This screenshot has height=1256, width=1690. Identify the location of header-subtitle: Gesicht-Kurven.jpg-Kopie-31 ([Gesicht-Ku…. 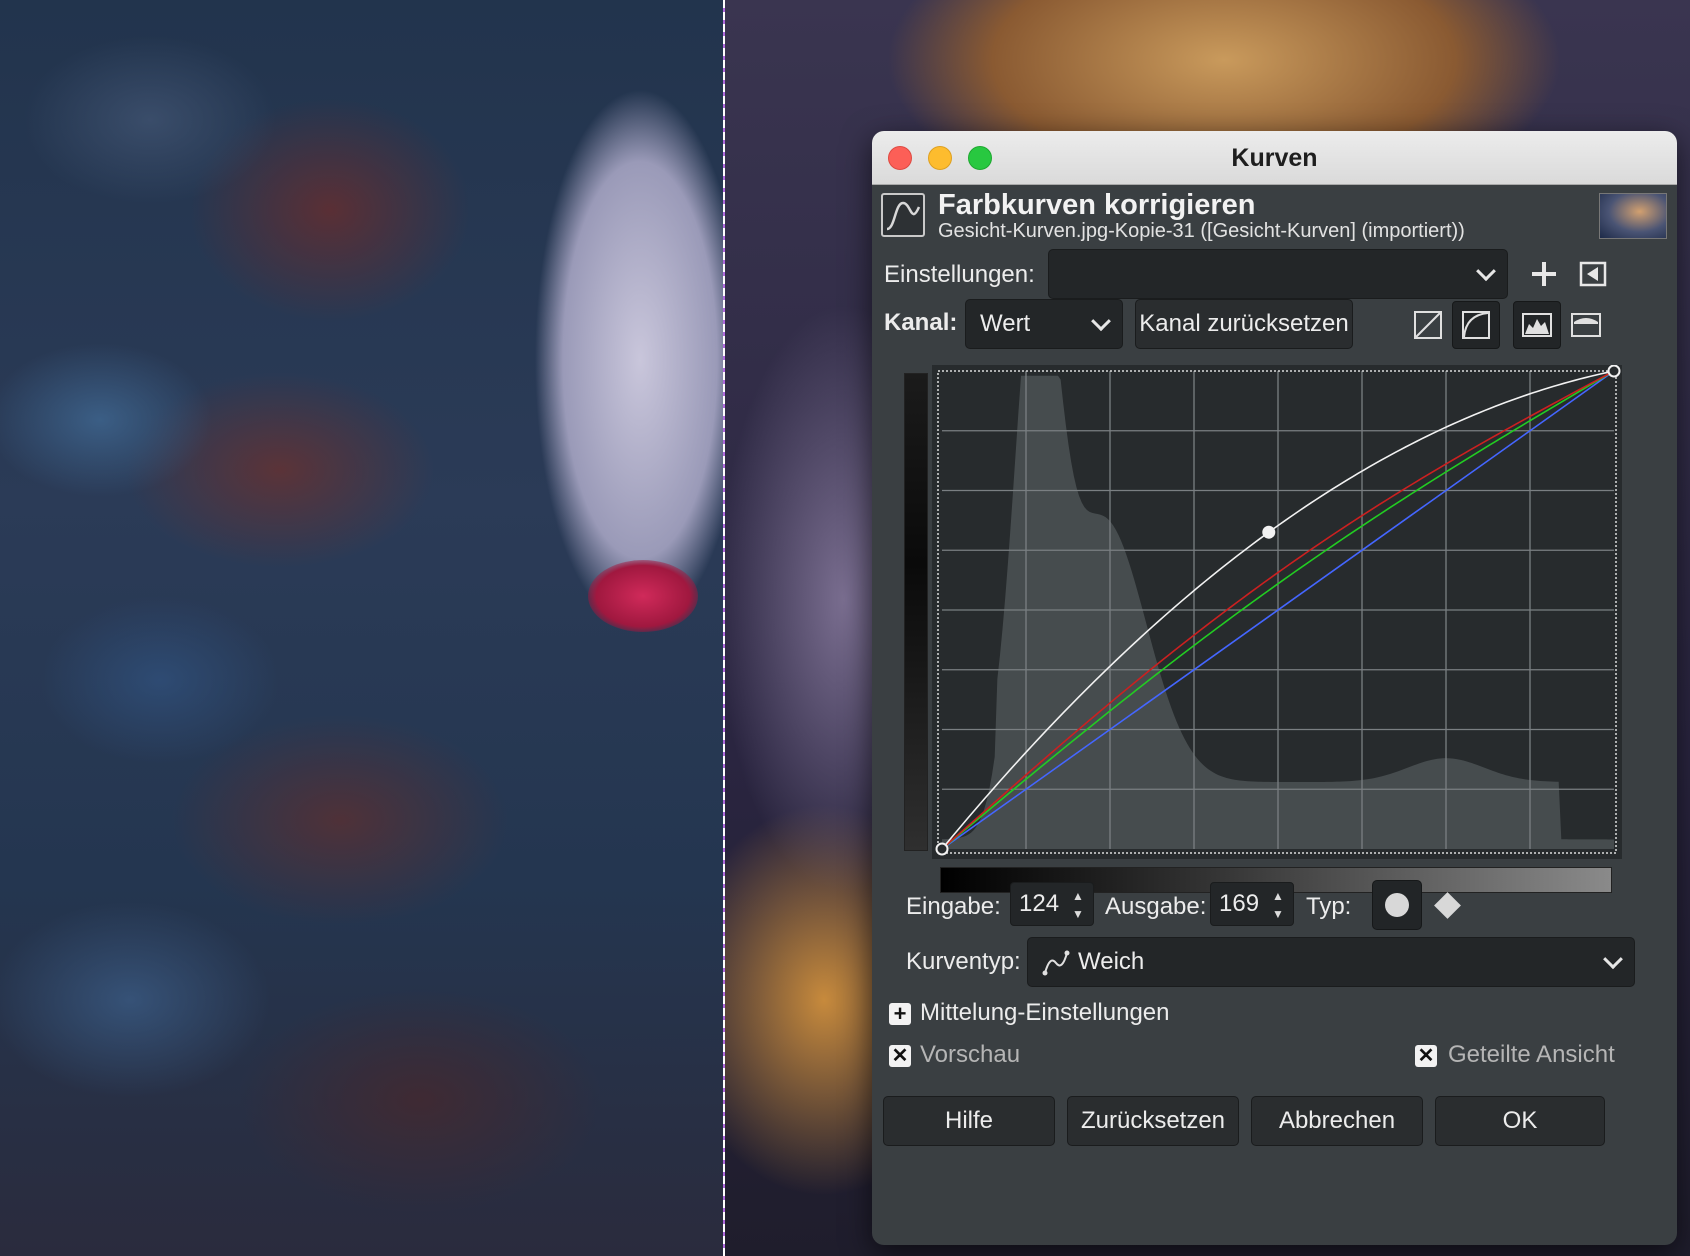
(1201, 231).